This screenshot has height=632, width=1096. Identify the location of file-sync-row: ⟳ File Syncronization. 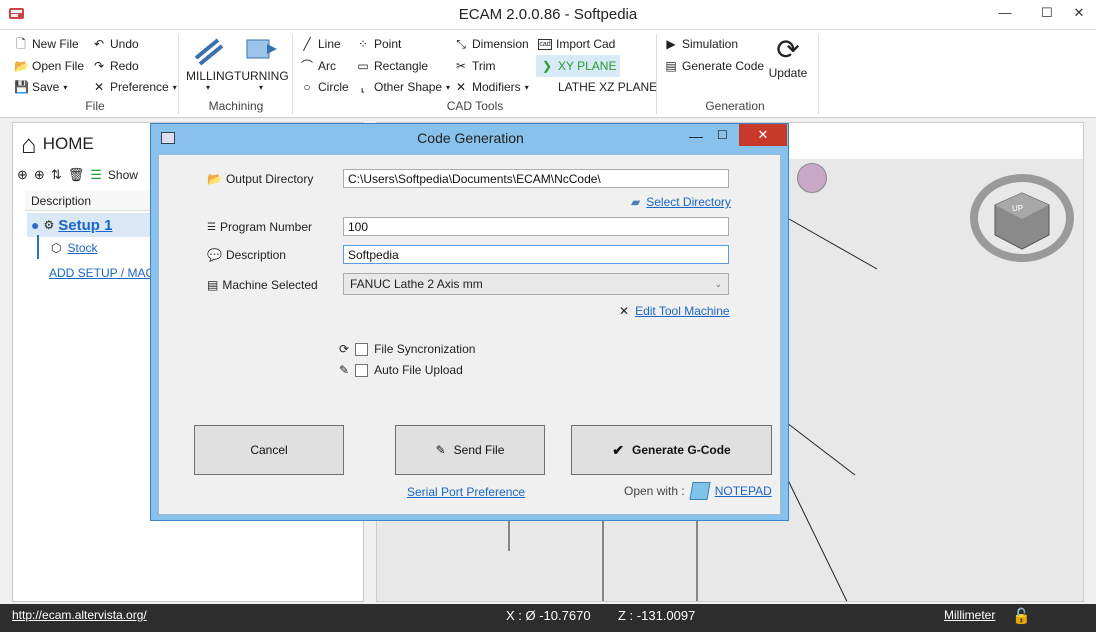
(407, 349).